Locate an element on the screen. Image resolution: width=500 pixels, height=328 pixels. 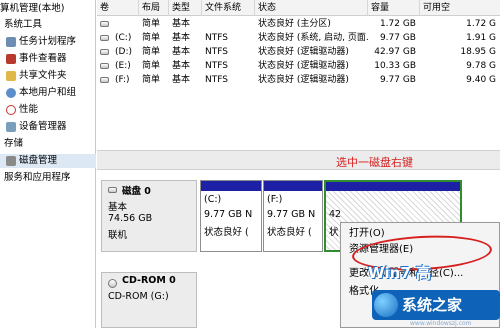
tree-item-system-tools: 系统工具 is located at coordinates (48, 25).